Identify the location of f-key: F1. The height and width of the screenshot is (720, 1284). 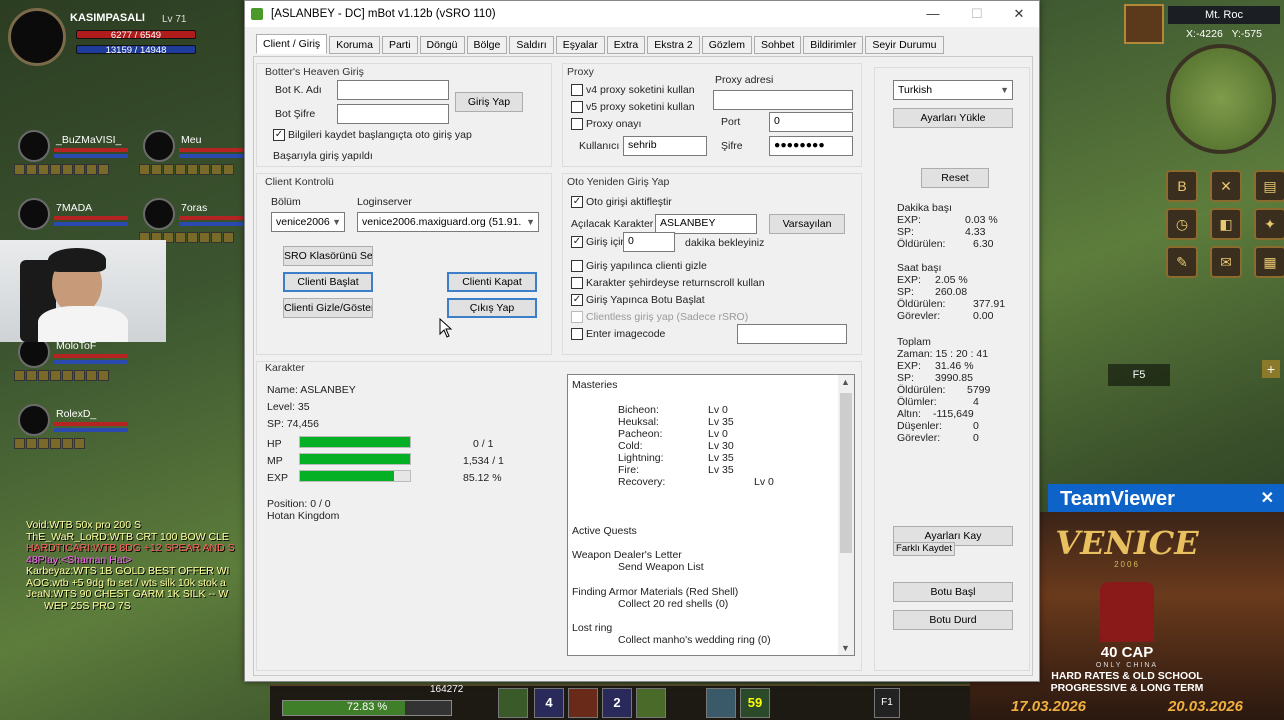
(887, 703).